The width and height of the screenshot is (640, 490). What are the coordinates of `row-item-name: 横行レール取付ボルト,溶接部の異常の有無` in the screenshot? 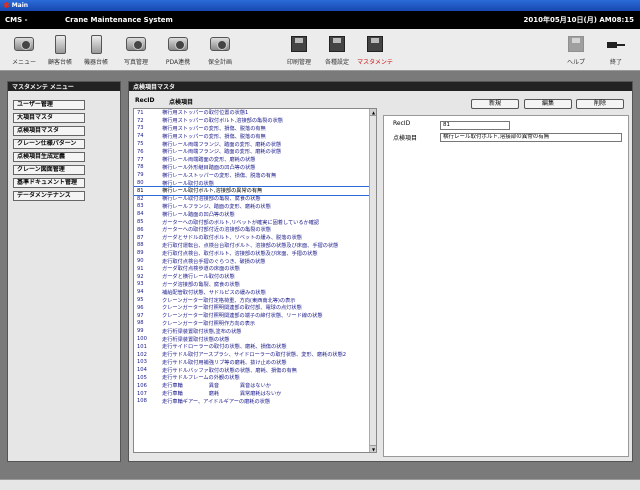 It's located at (212, 191).